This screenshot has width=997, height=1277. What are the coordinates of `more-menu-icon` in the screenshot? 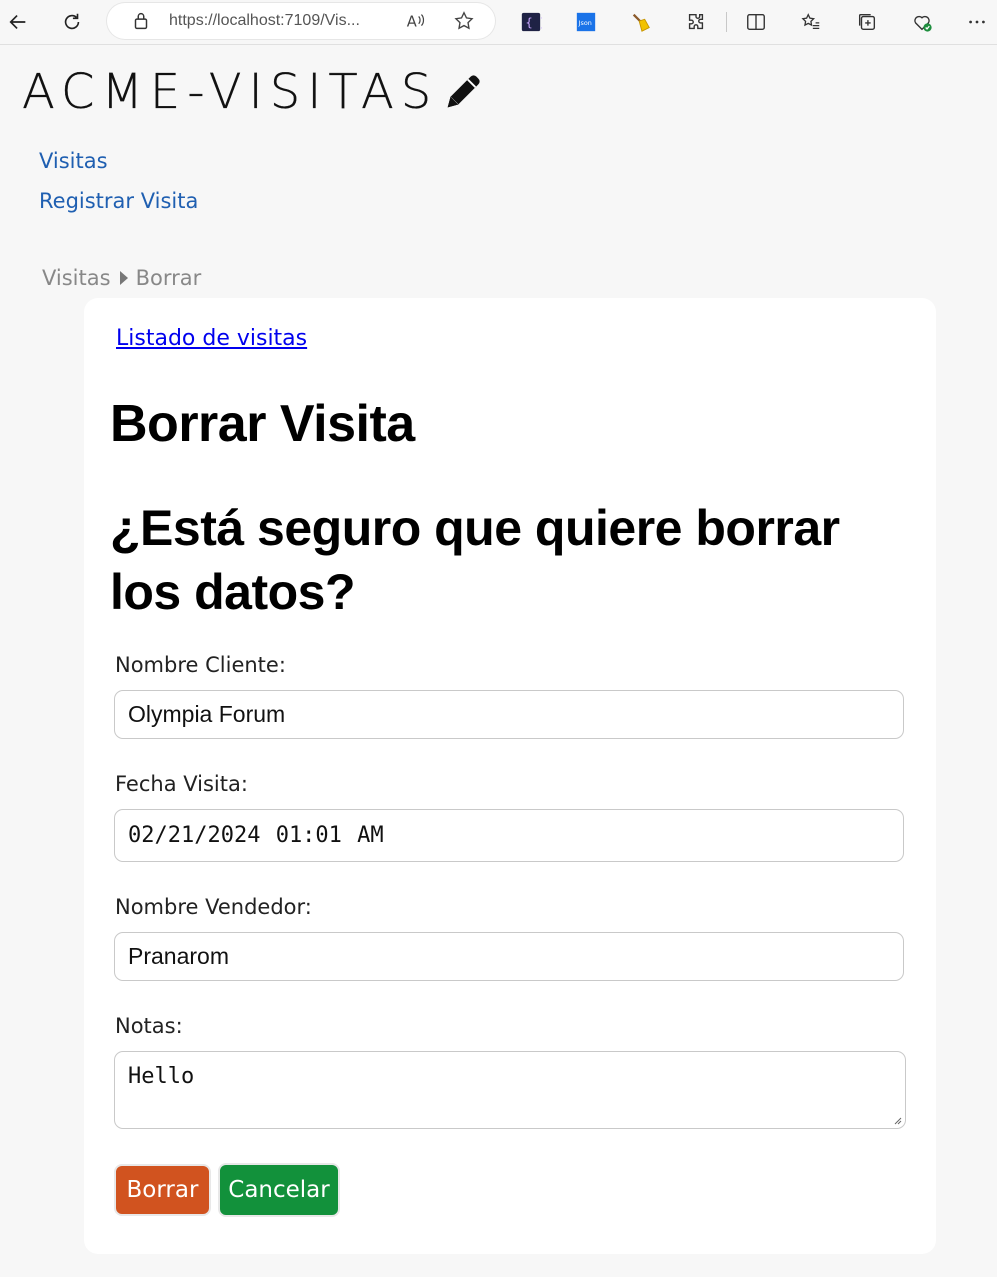 It's located at (977, 22).